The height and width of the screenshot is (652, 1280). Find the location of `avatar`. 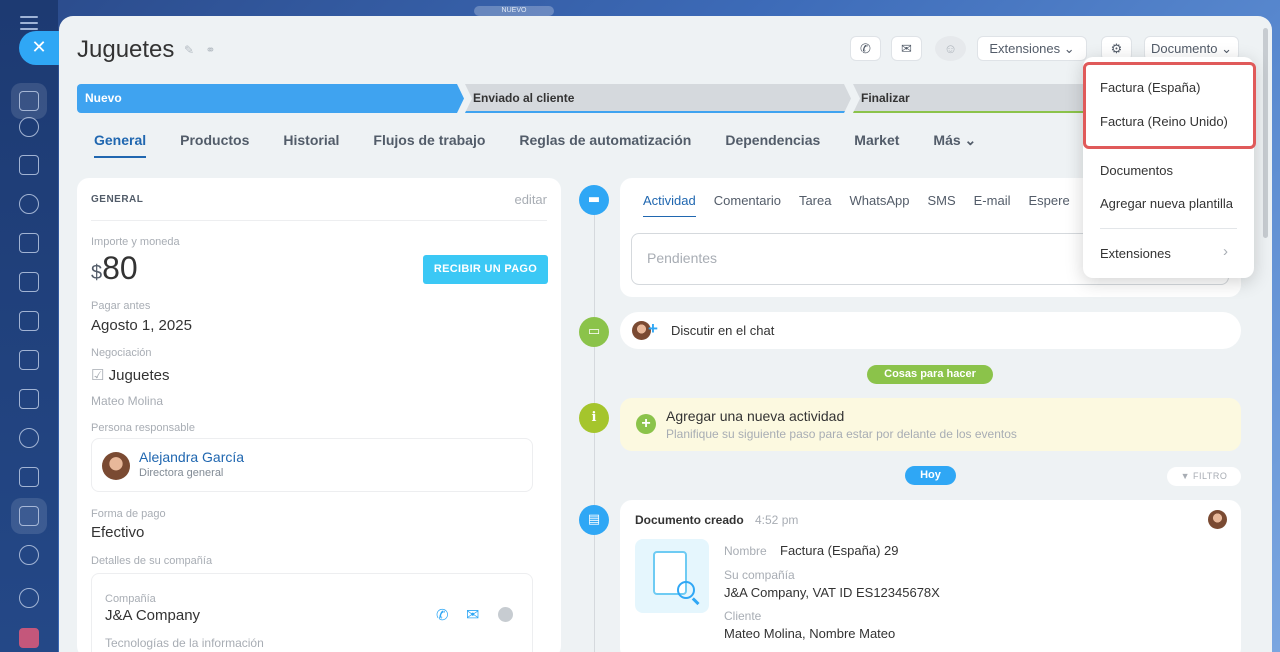

avatar is located at coordinates (1217, 519).